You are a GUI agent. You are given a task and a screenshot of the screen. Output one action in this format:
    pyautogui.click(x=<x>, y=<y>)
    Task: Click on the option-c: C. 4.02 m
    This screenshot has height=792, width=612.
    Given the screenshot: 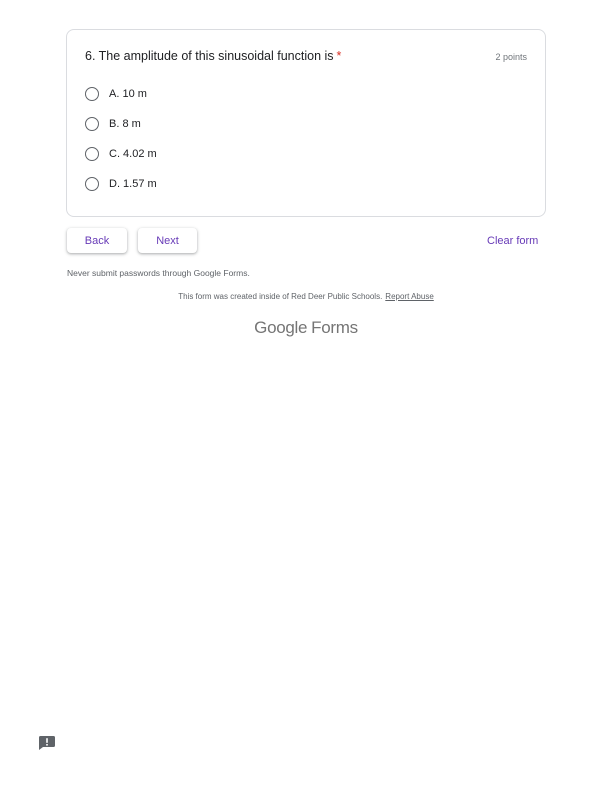 What is the action you would take?
    pyautogui.click(x=121, y=154)
    